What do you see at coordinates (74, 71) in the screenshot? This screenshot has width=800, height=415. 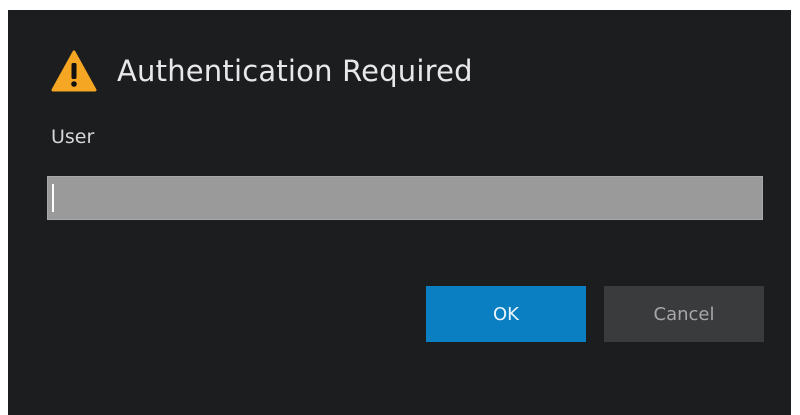 I see `warning-icon` at bounding box center [74, 71].